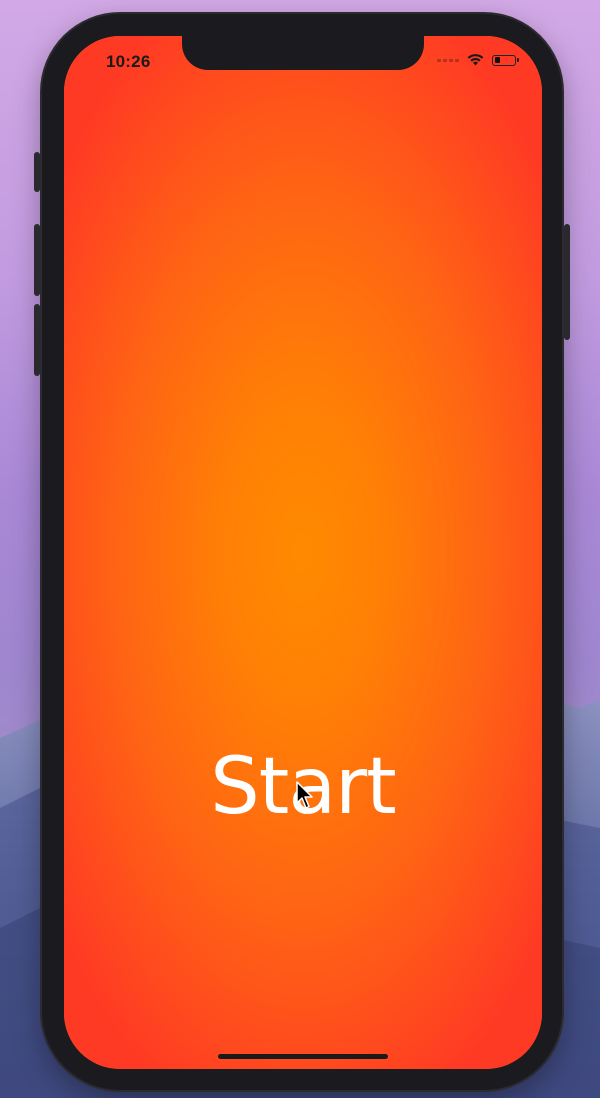 The height and width of the screenshot is (1098, 600). Describe the element at coordinates (497, 60) in the screenshot. I see `battery-level-fill` at that location.